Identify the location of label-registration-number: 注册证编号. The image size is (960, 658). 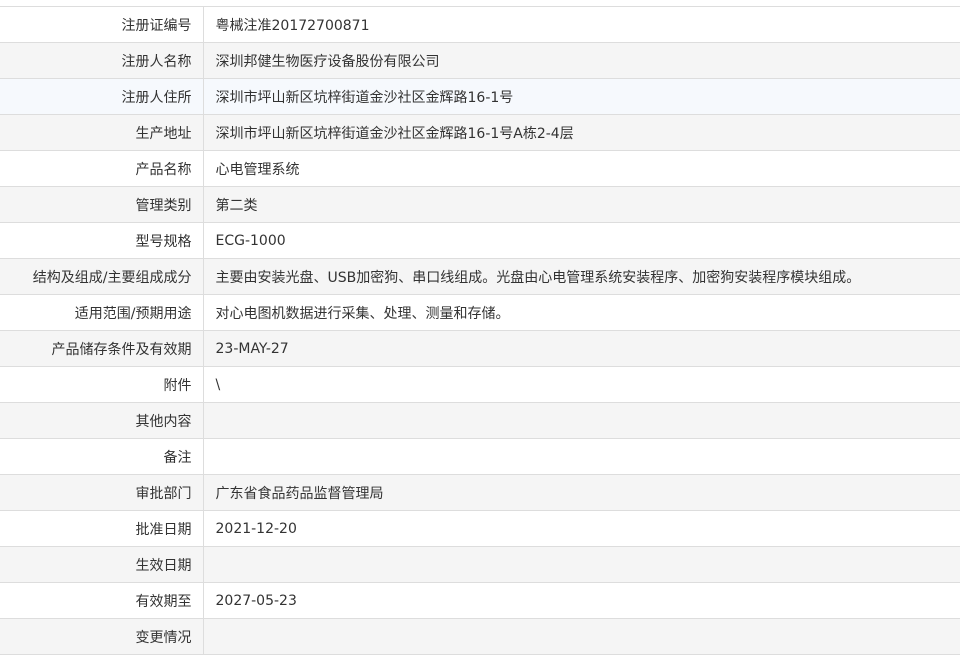
(102, 24).